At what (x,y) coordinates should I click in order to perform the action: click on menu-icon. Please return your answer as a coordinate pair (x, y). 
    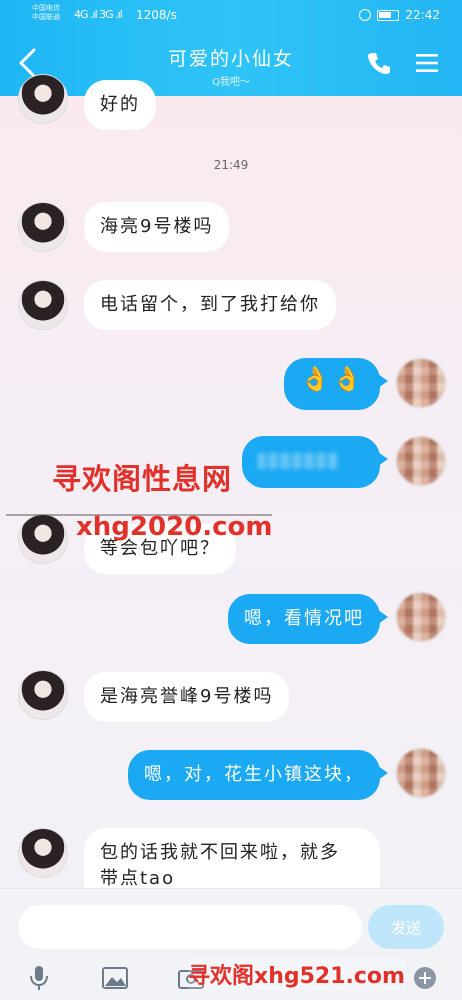
    Looking at the image, I should click on (427, 63).